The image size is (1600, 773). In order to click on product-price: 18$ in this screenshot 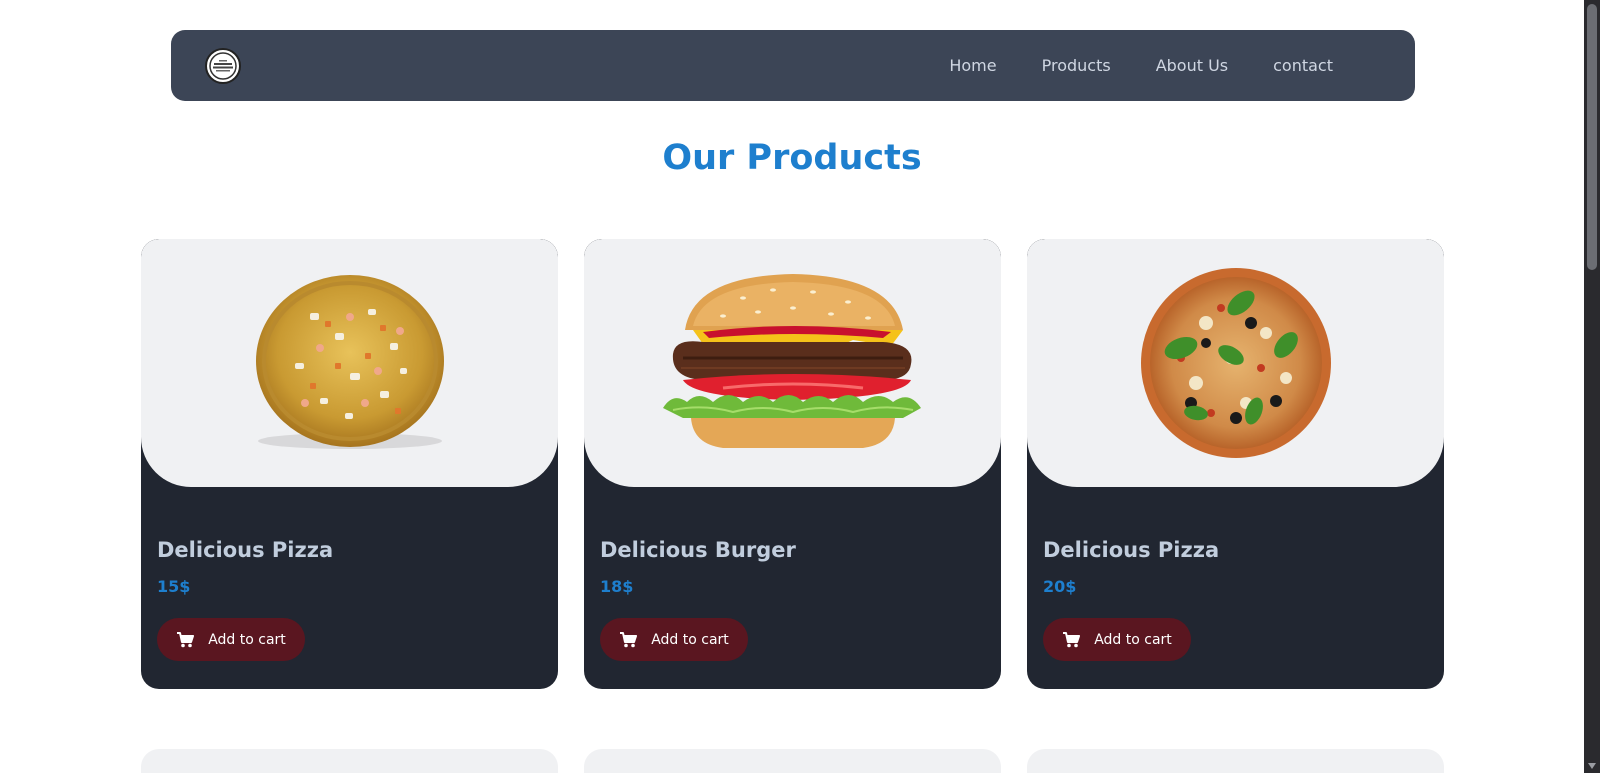, I will do `click(617, 586)`.